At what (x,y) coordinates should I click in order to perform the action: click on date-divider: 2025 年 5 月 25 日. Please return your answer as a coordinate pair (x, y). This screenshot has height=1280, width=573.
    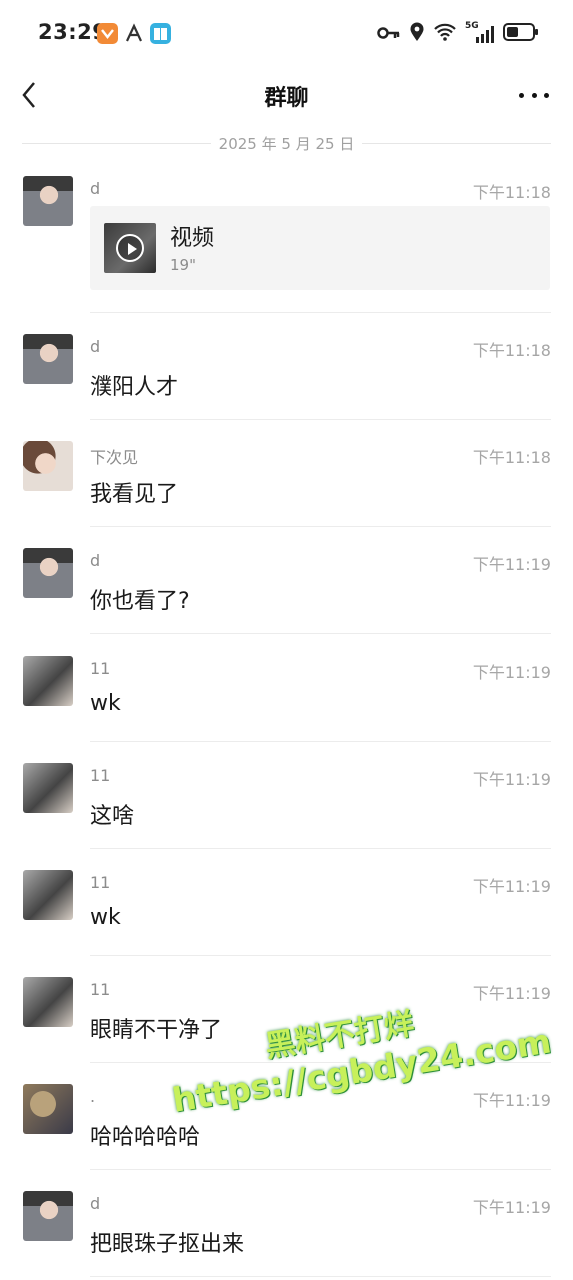
    Looking at the image, I should click on (286, 143).